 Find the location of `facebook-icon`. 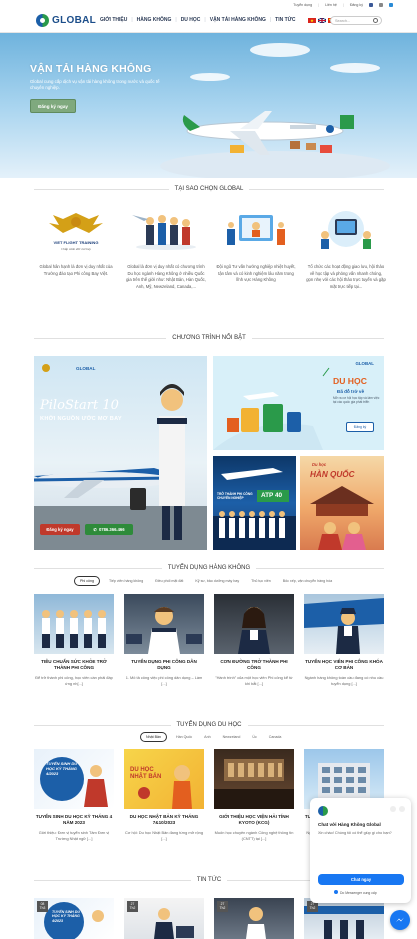

facebook-icon is located at coordinates (371, 4).